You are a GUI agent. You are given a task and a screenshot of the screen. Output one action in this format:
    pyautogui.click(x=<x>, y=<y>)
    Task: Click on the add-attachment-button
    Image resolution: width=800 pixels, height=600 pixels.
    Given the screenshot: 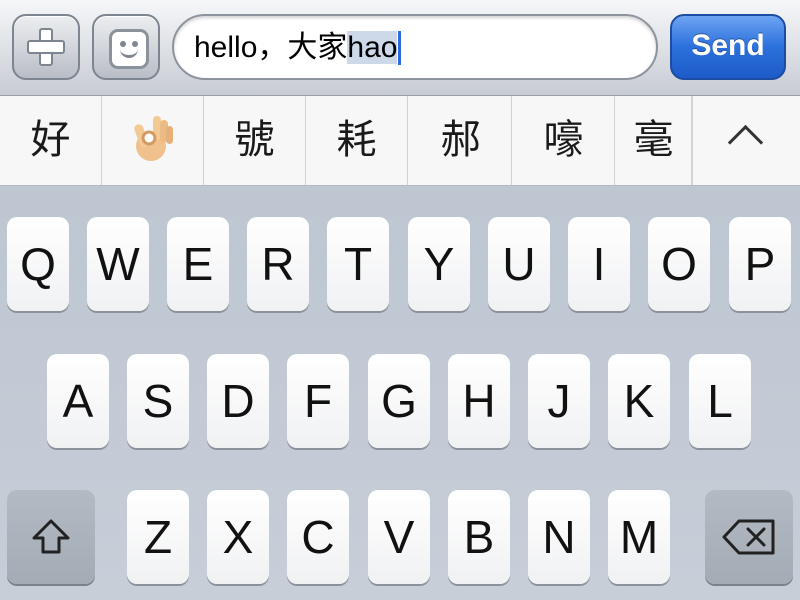 What is the action you would take?
    pyautogui.click(x=46, y=47)
    